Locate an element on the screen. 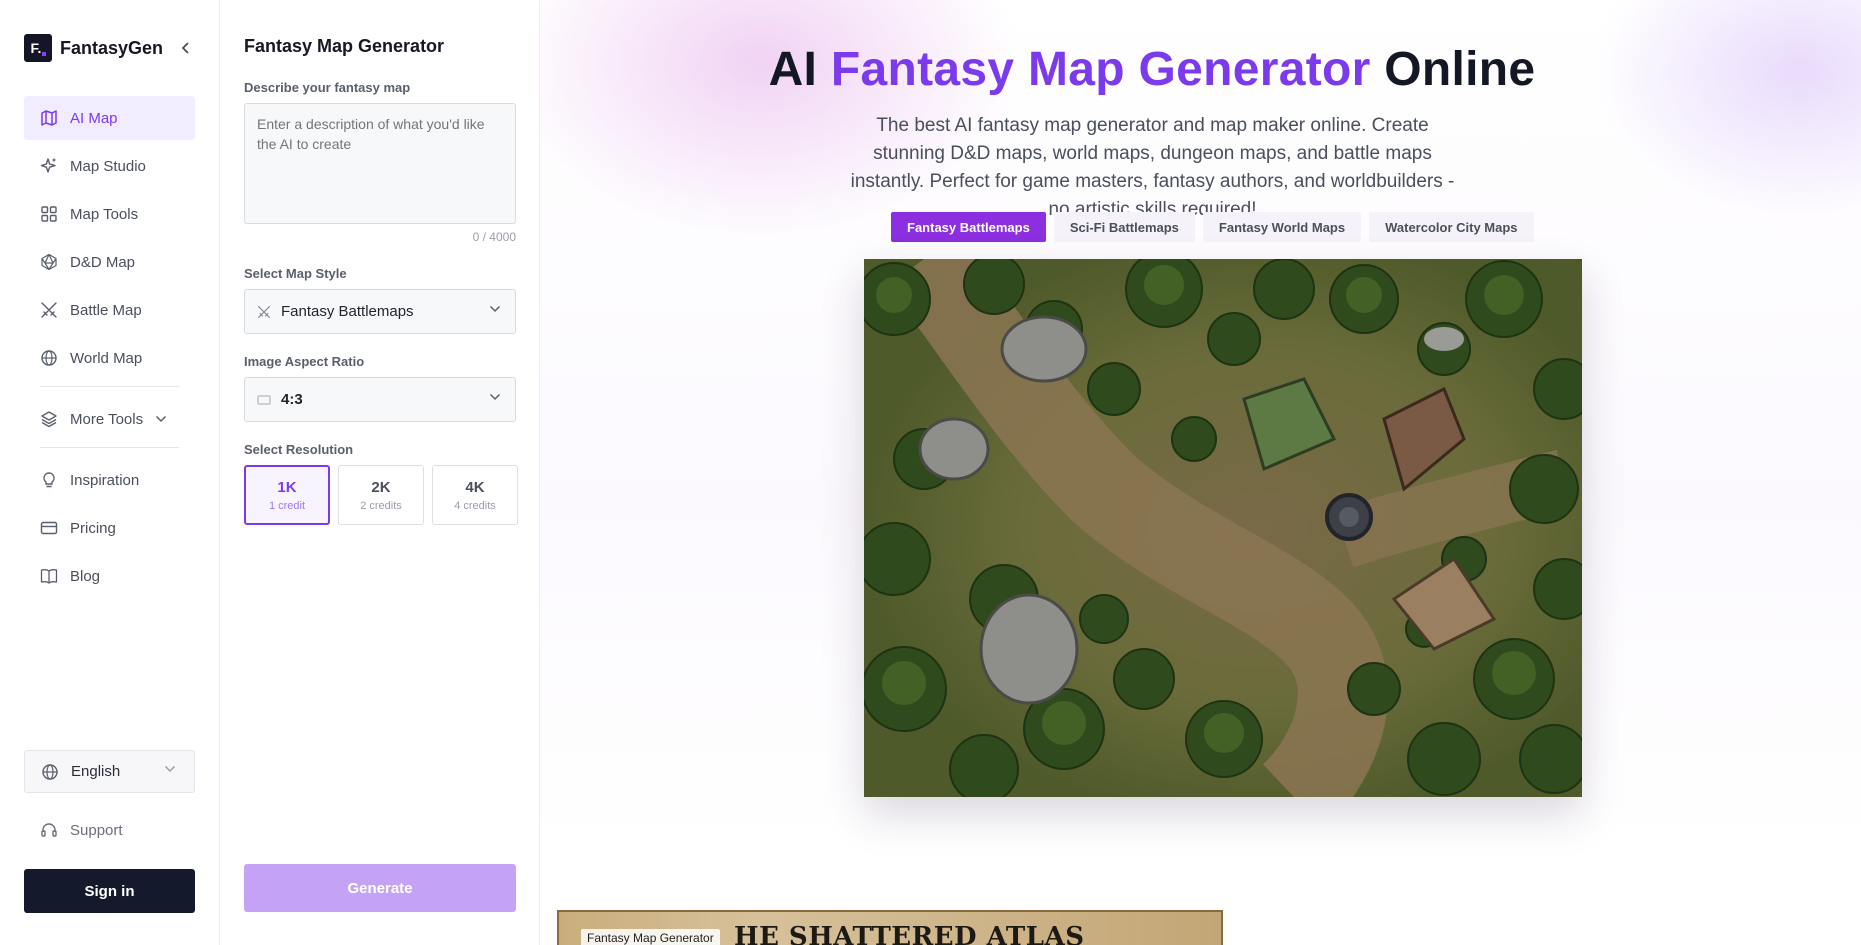 Image resolution: width=1861 pixels, height=945 pixels. sidebar-item-dnd-map: D&D Map is located at coordinates (109, 262).